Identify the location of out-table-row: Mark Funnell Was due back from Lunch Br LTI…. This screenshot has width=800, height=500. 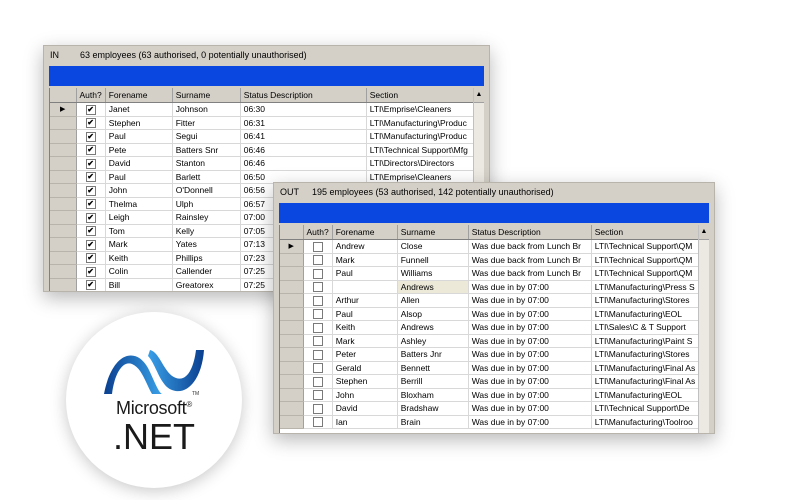
(490, 260).